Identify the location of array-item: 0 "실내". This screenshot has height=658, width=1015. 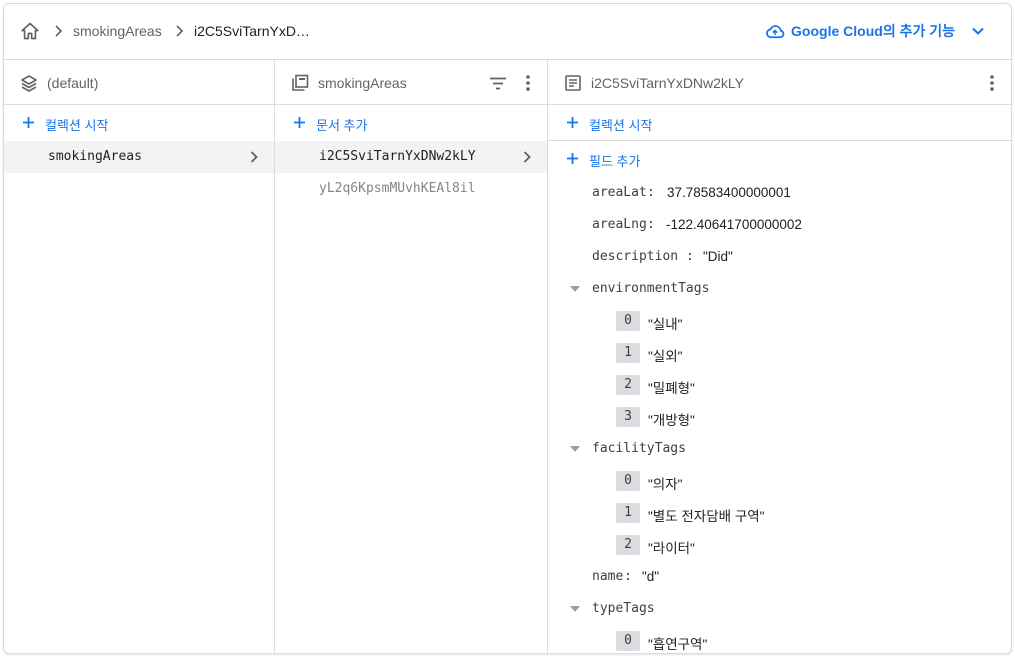
(779, 321).